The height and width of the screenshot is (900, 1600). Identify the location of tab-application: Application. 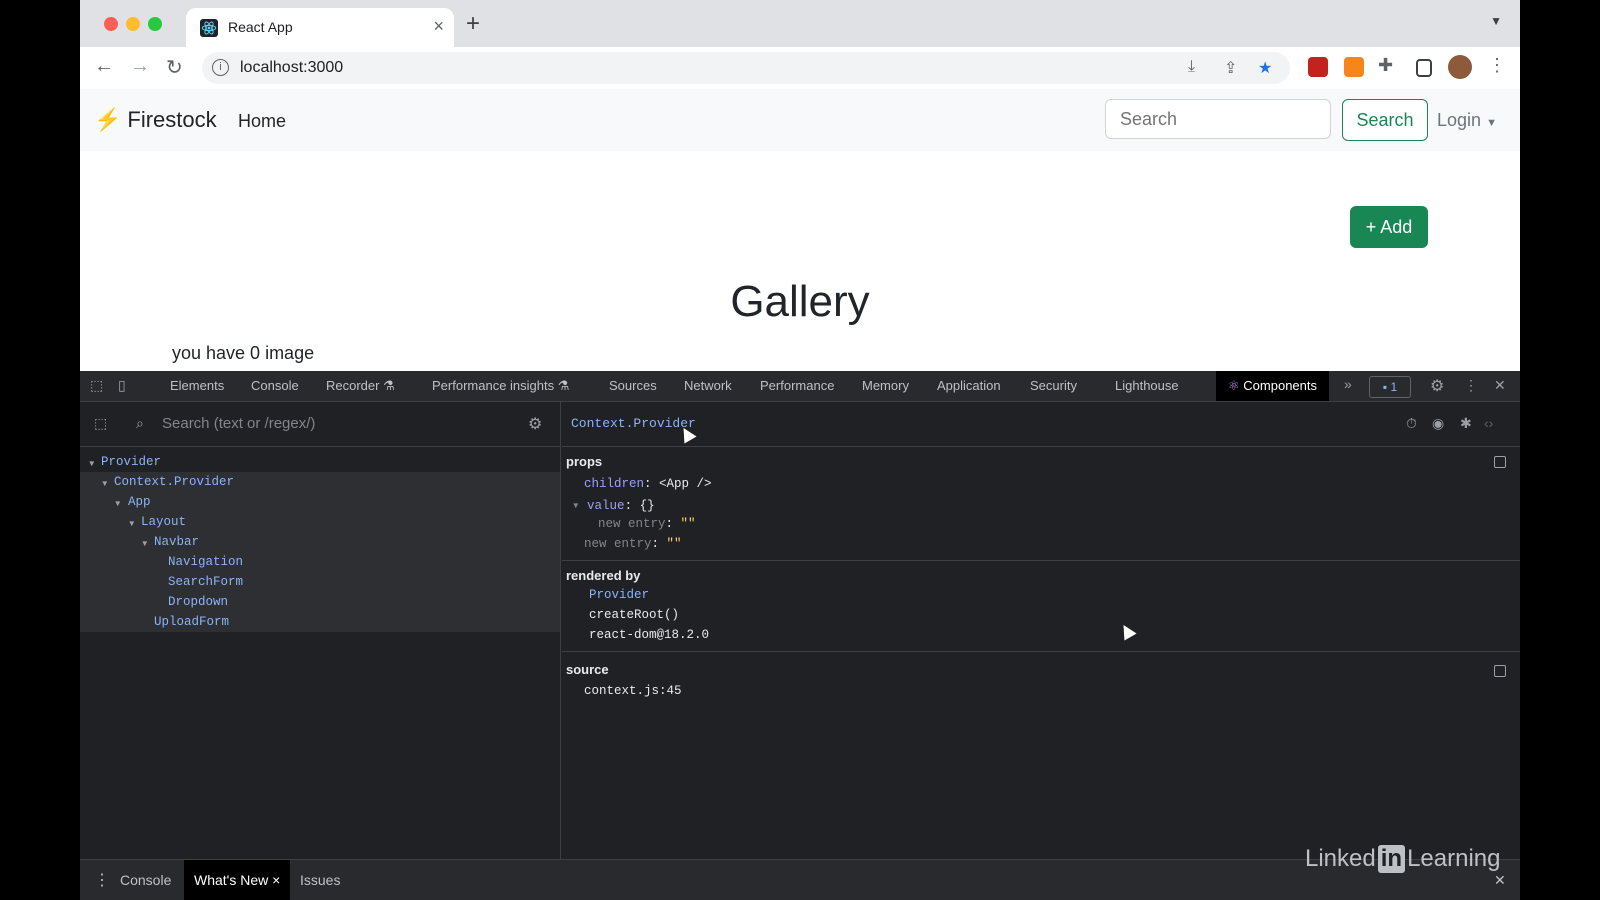
(969, 385).